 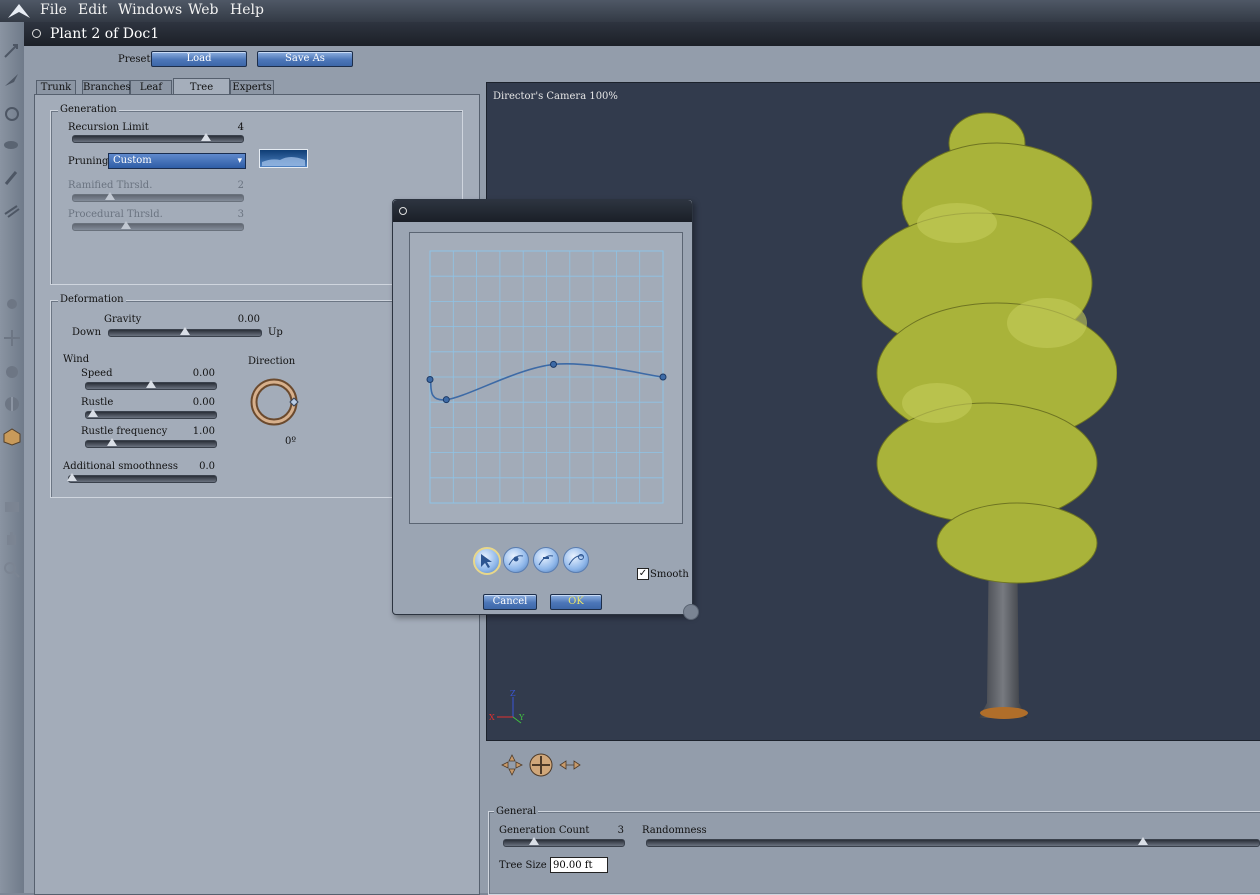 I want to click on wind-speed-slider, so click(x=151, y=385).